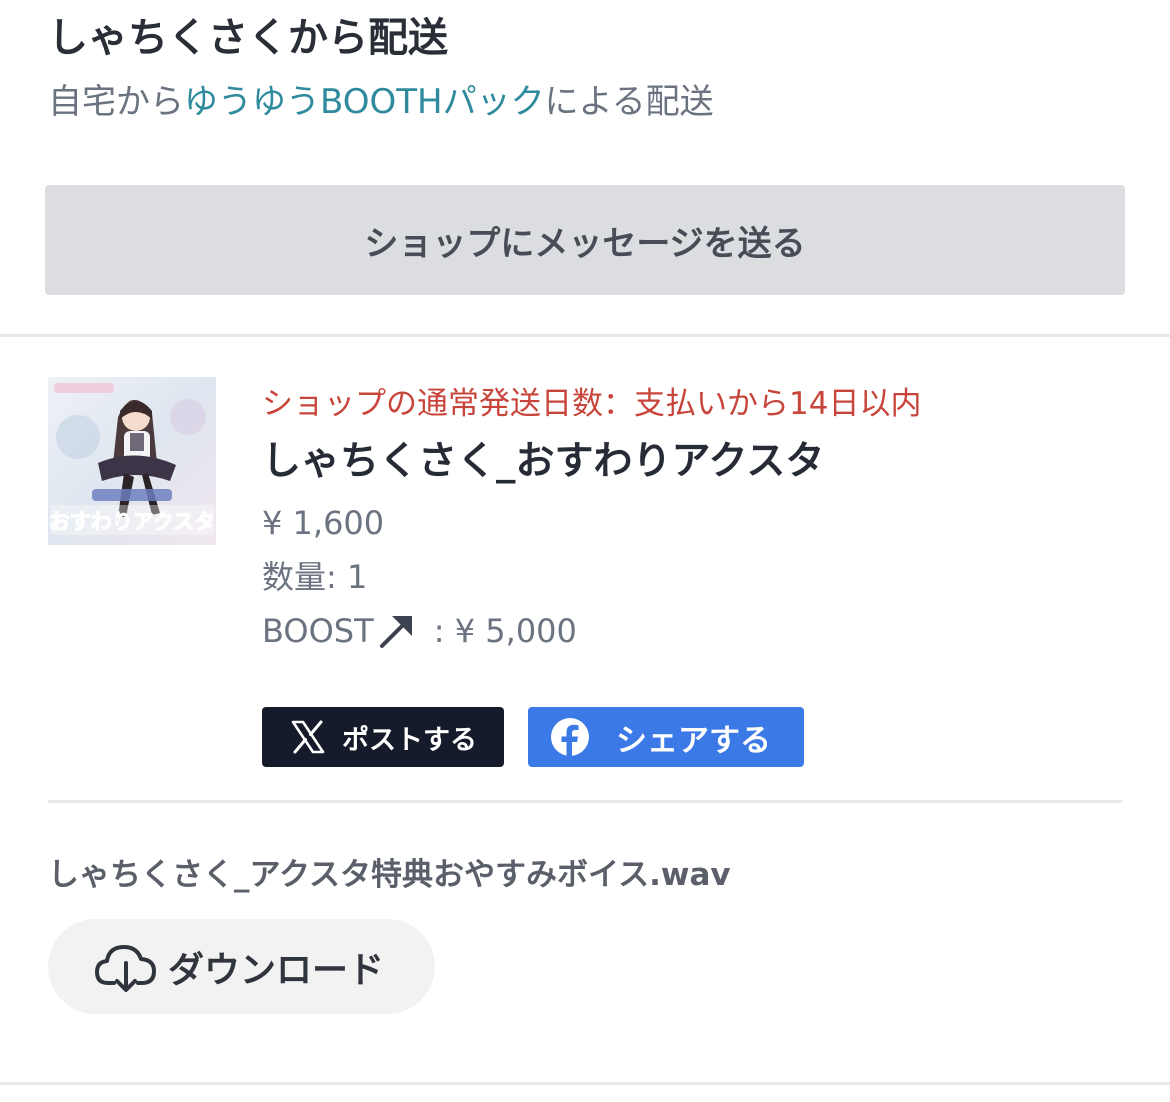 The height and width of the screenshot is (1102, 1170). I want to click on x-logo-icon, so click(308, 737).